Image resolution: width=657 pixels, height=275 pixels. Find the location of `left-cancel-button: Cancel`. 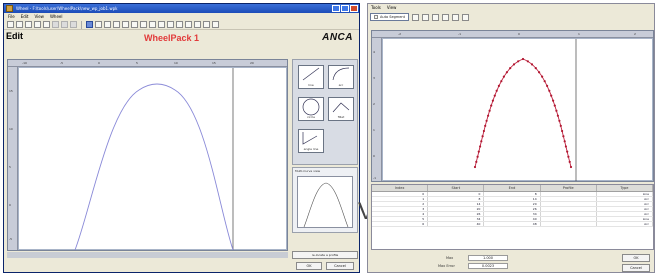

left-cancel-button: Cancel is located at coordinates (340, 266).